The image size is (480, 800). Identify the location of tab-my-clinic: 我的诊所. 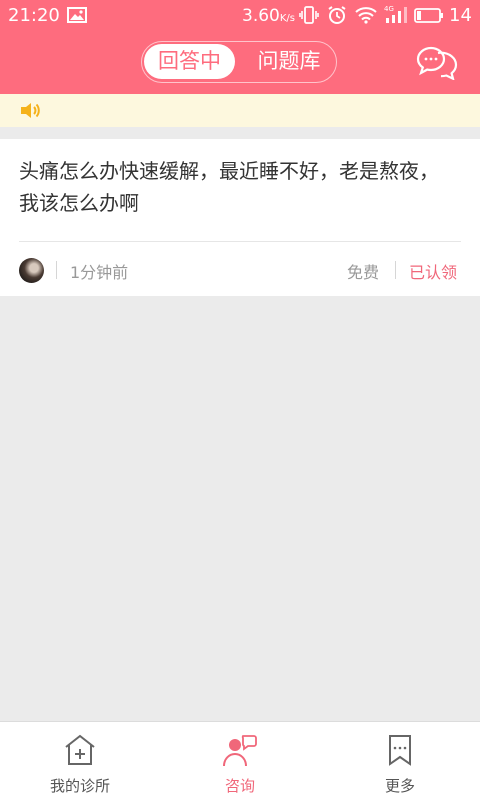
(80, 761).